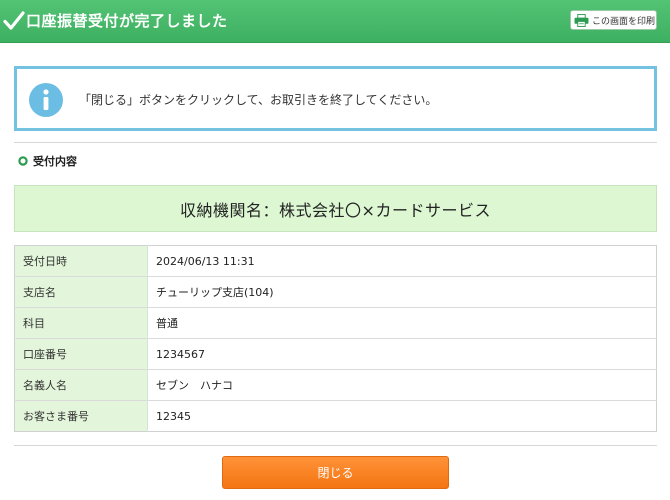  Describe the element at coordinates (402, 261) in the screenshot. I see `field-value: 2024/06/13 11:31` at that location.